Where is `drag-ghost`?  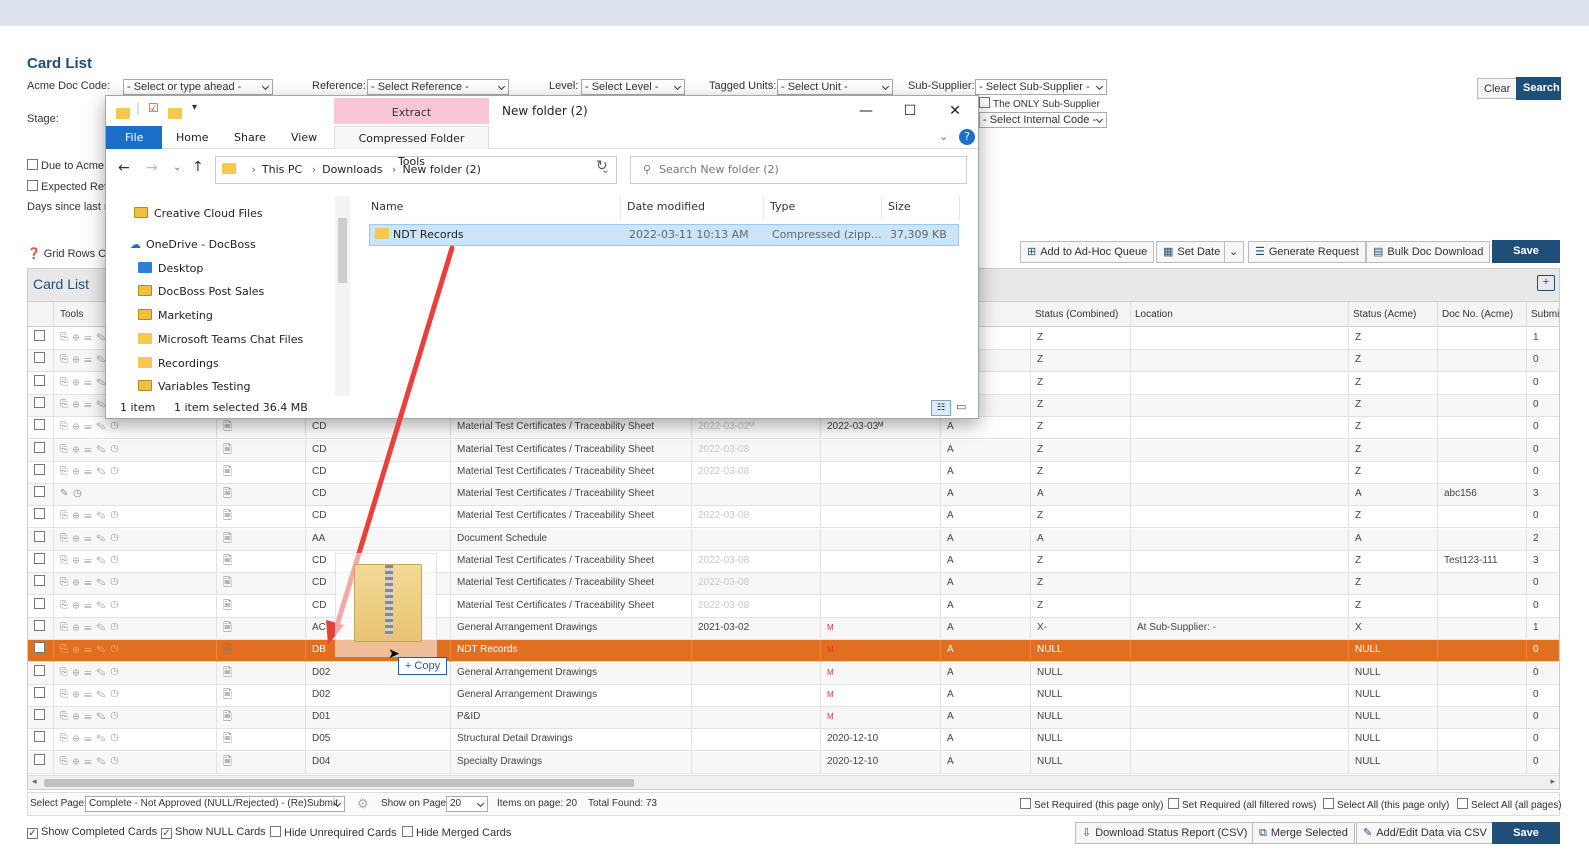 drag-ghost is located at coordinates (386, 605).